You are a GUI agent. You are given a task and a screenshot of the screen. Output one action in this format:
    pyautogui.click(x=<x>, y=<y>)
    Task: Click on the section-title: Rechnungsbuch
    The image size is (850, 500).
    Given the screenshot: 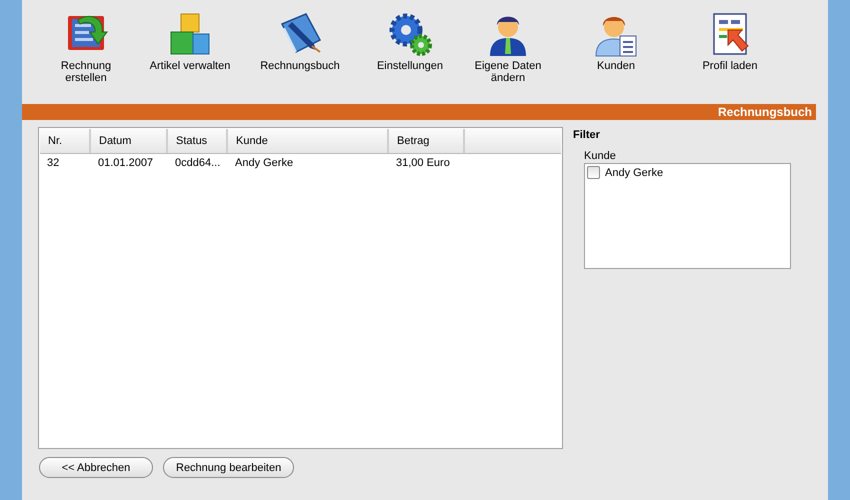 What is the action you would take?
    pyautogui.click(x=765, y=112)
    